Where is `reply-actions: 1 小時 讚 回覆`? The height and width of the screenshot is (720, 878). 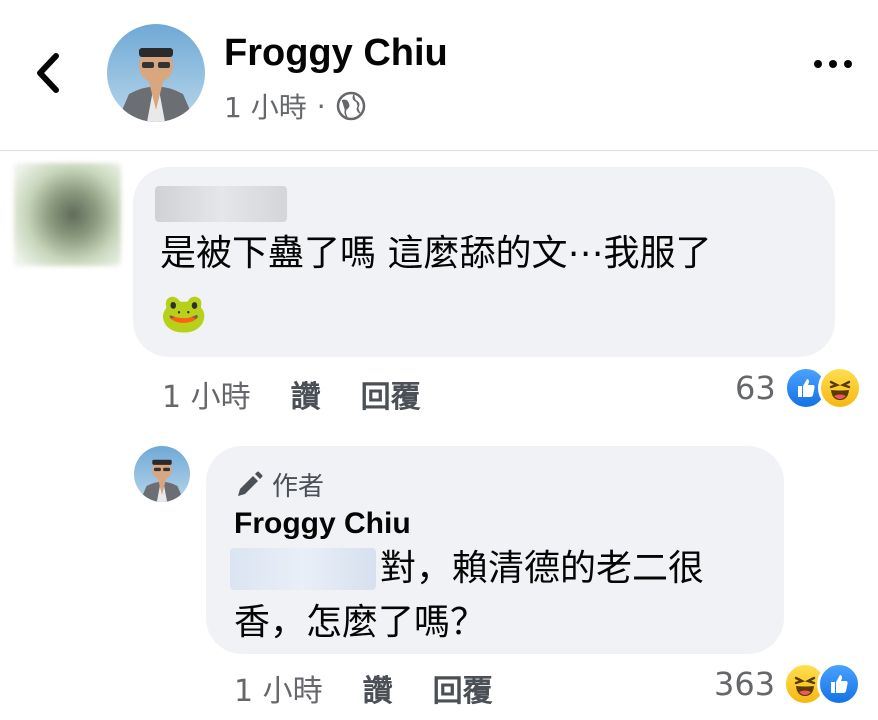 reply-actions: 1 小時 讚 回覆 is located at coordinates (383, 688).